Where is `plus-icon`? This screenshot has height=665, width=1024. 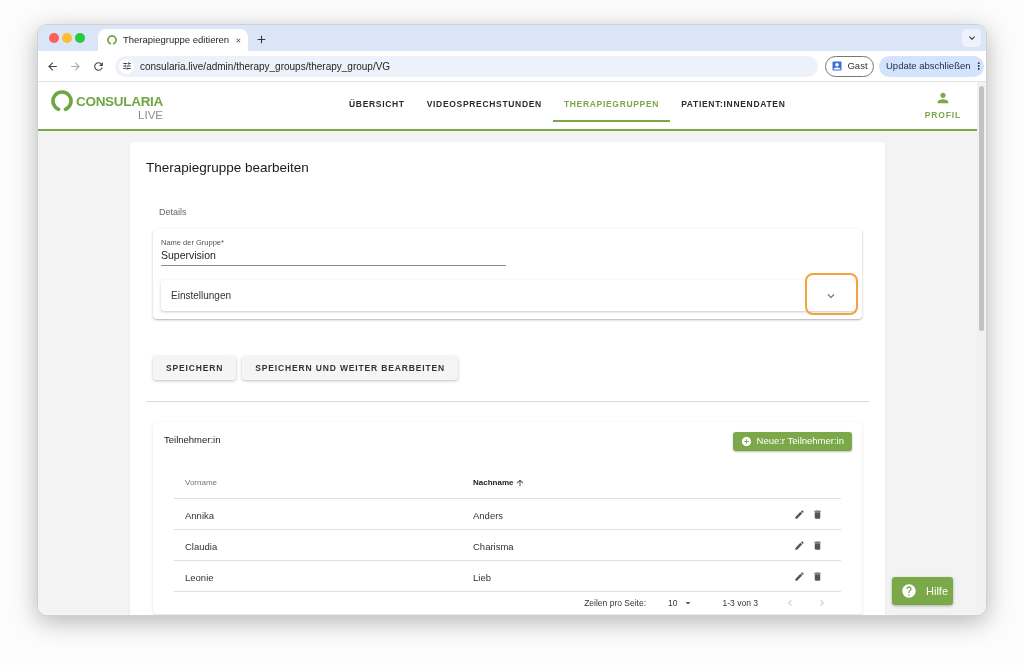 plus-icon is located at coordinates (261, 39).